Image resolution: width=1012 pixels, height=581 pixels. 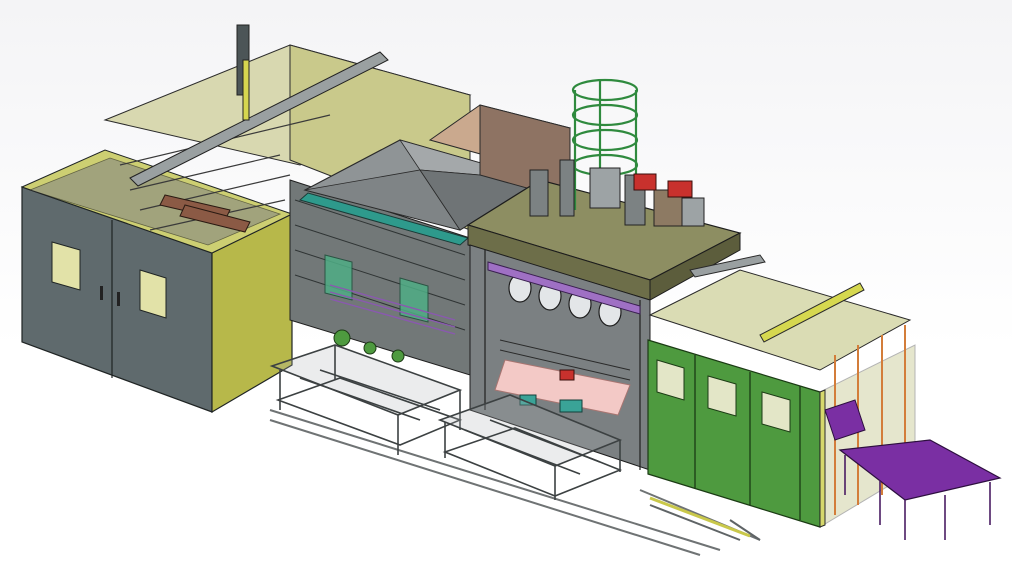 I want to click on floor-bars, so click(x=700, y=517).